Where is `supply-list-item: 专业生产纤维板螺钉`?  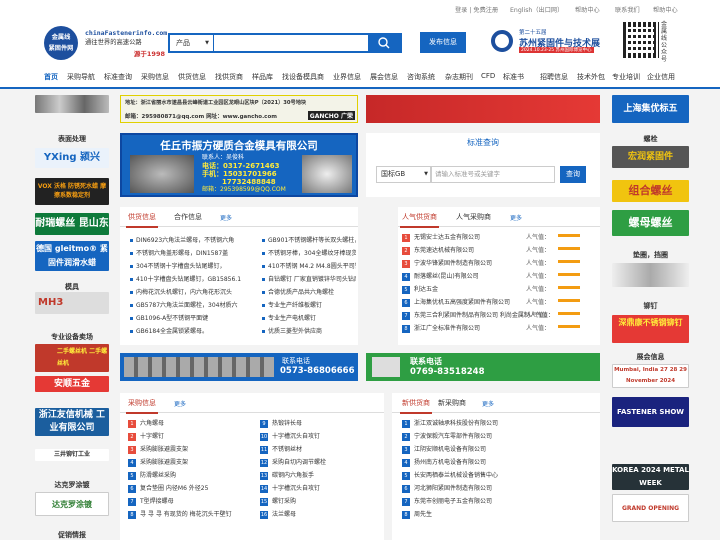 supply-list-item: 专业生产纤维板螺钉 is located at coordinates (309, 304).